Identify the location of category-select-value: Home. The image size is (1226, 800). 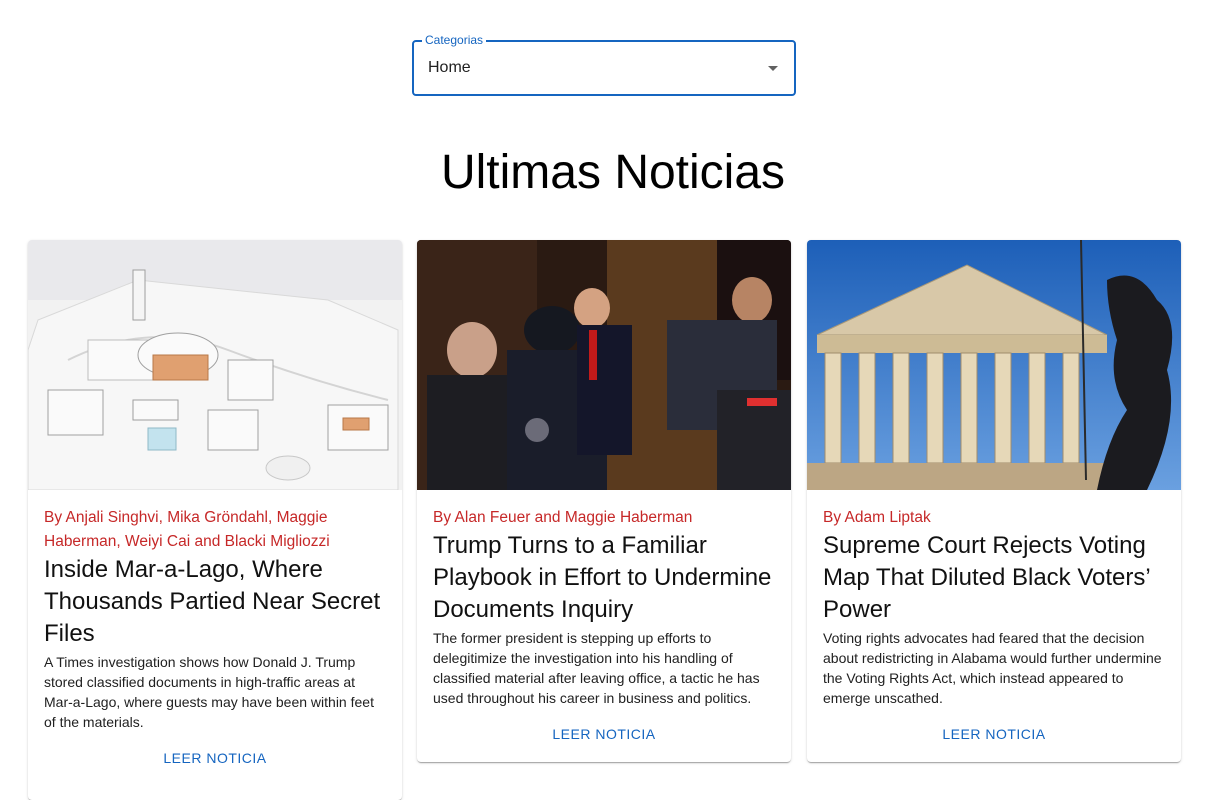
(449, 67).